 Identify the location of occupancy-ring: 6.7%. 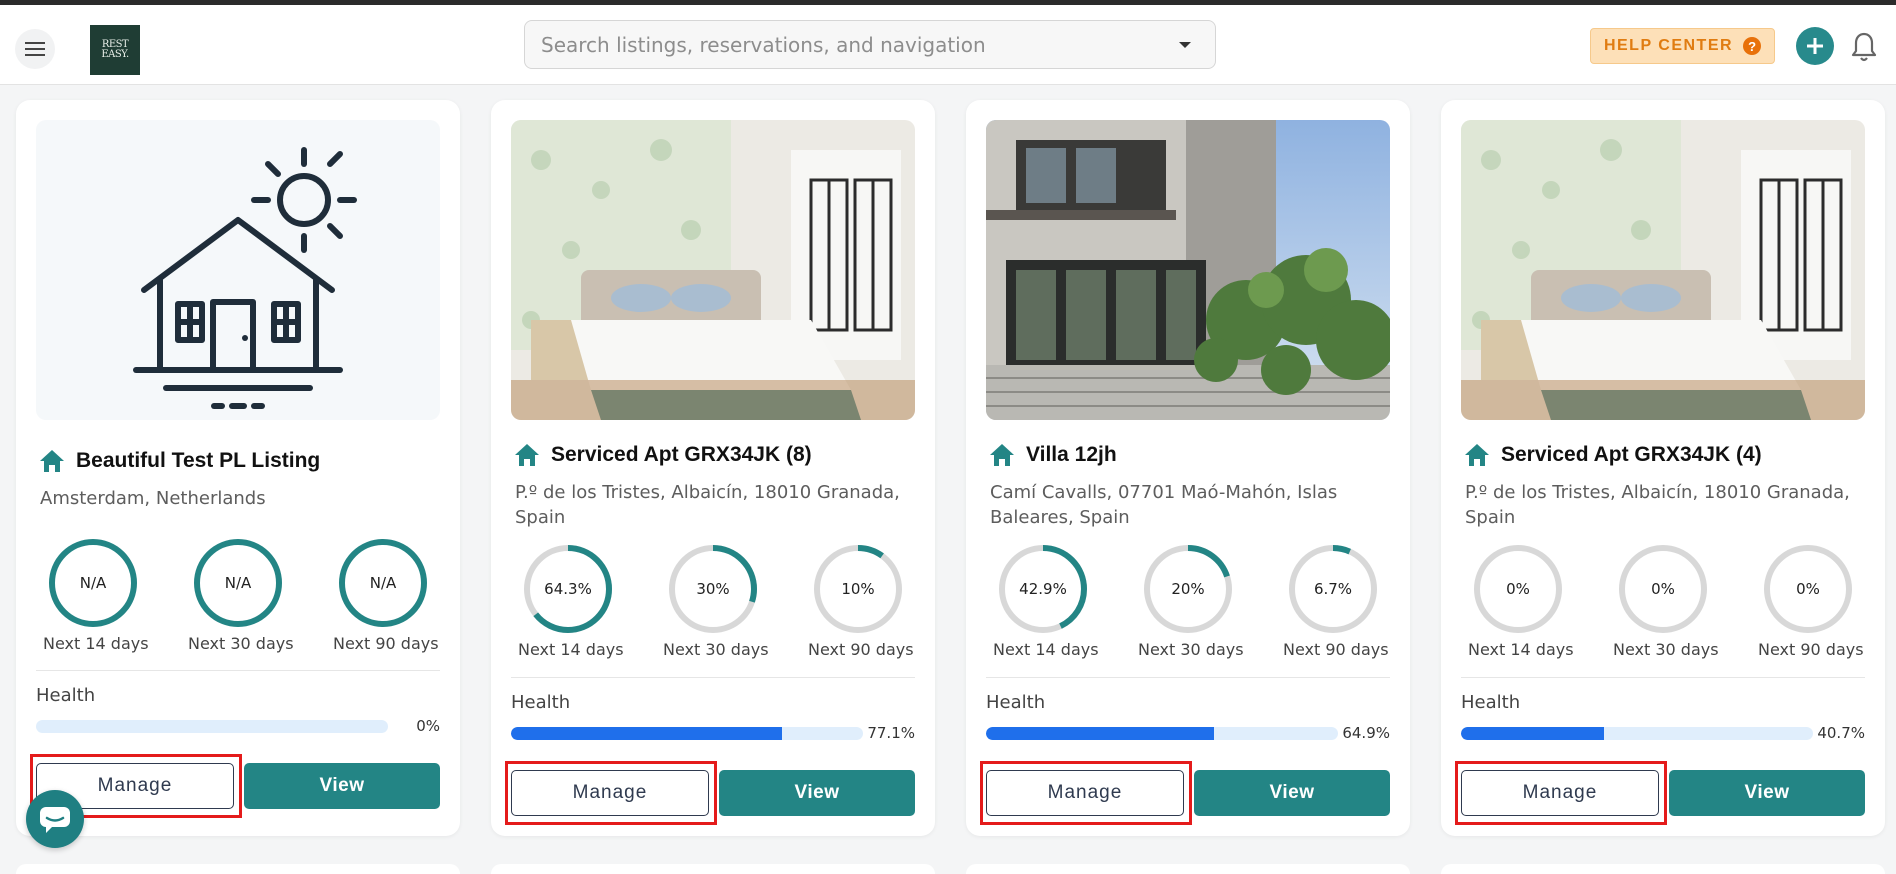
(1333, 589).